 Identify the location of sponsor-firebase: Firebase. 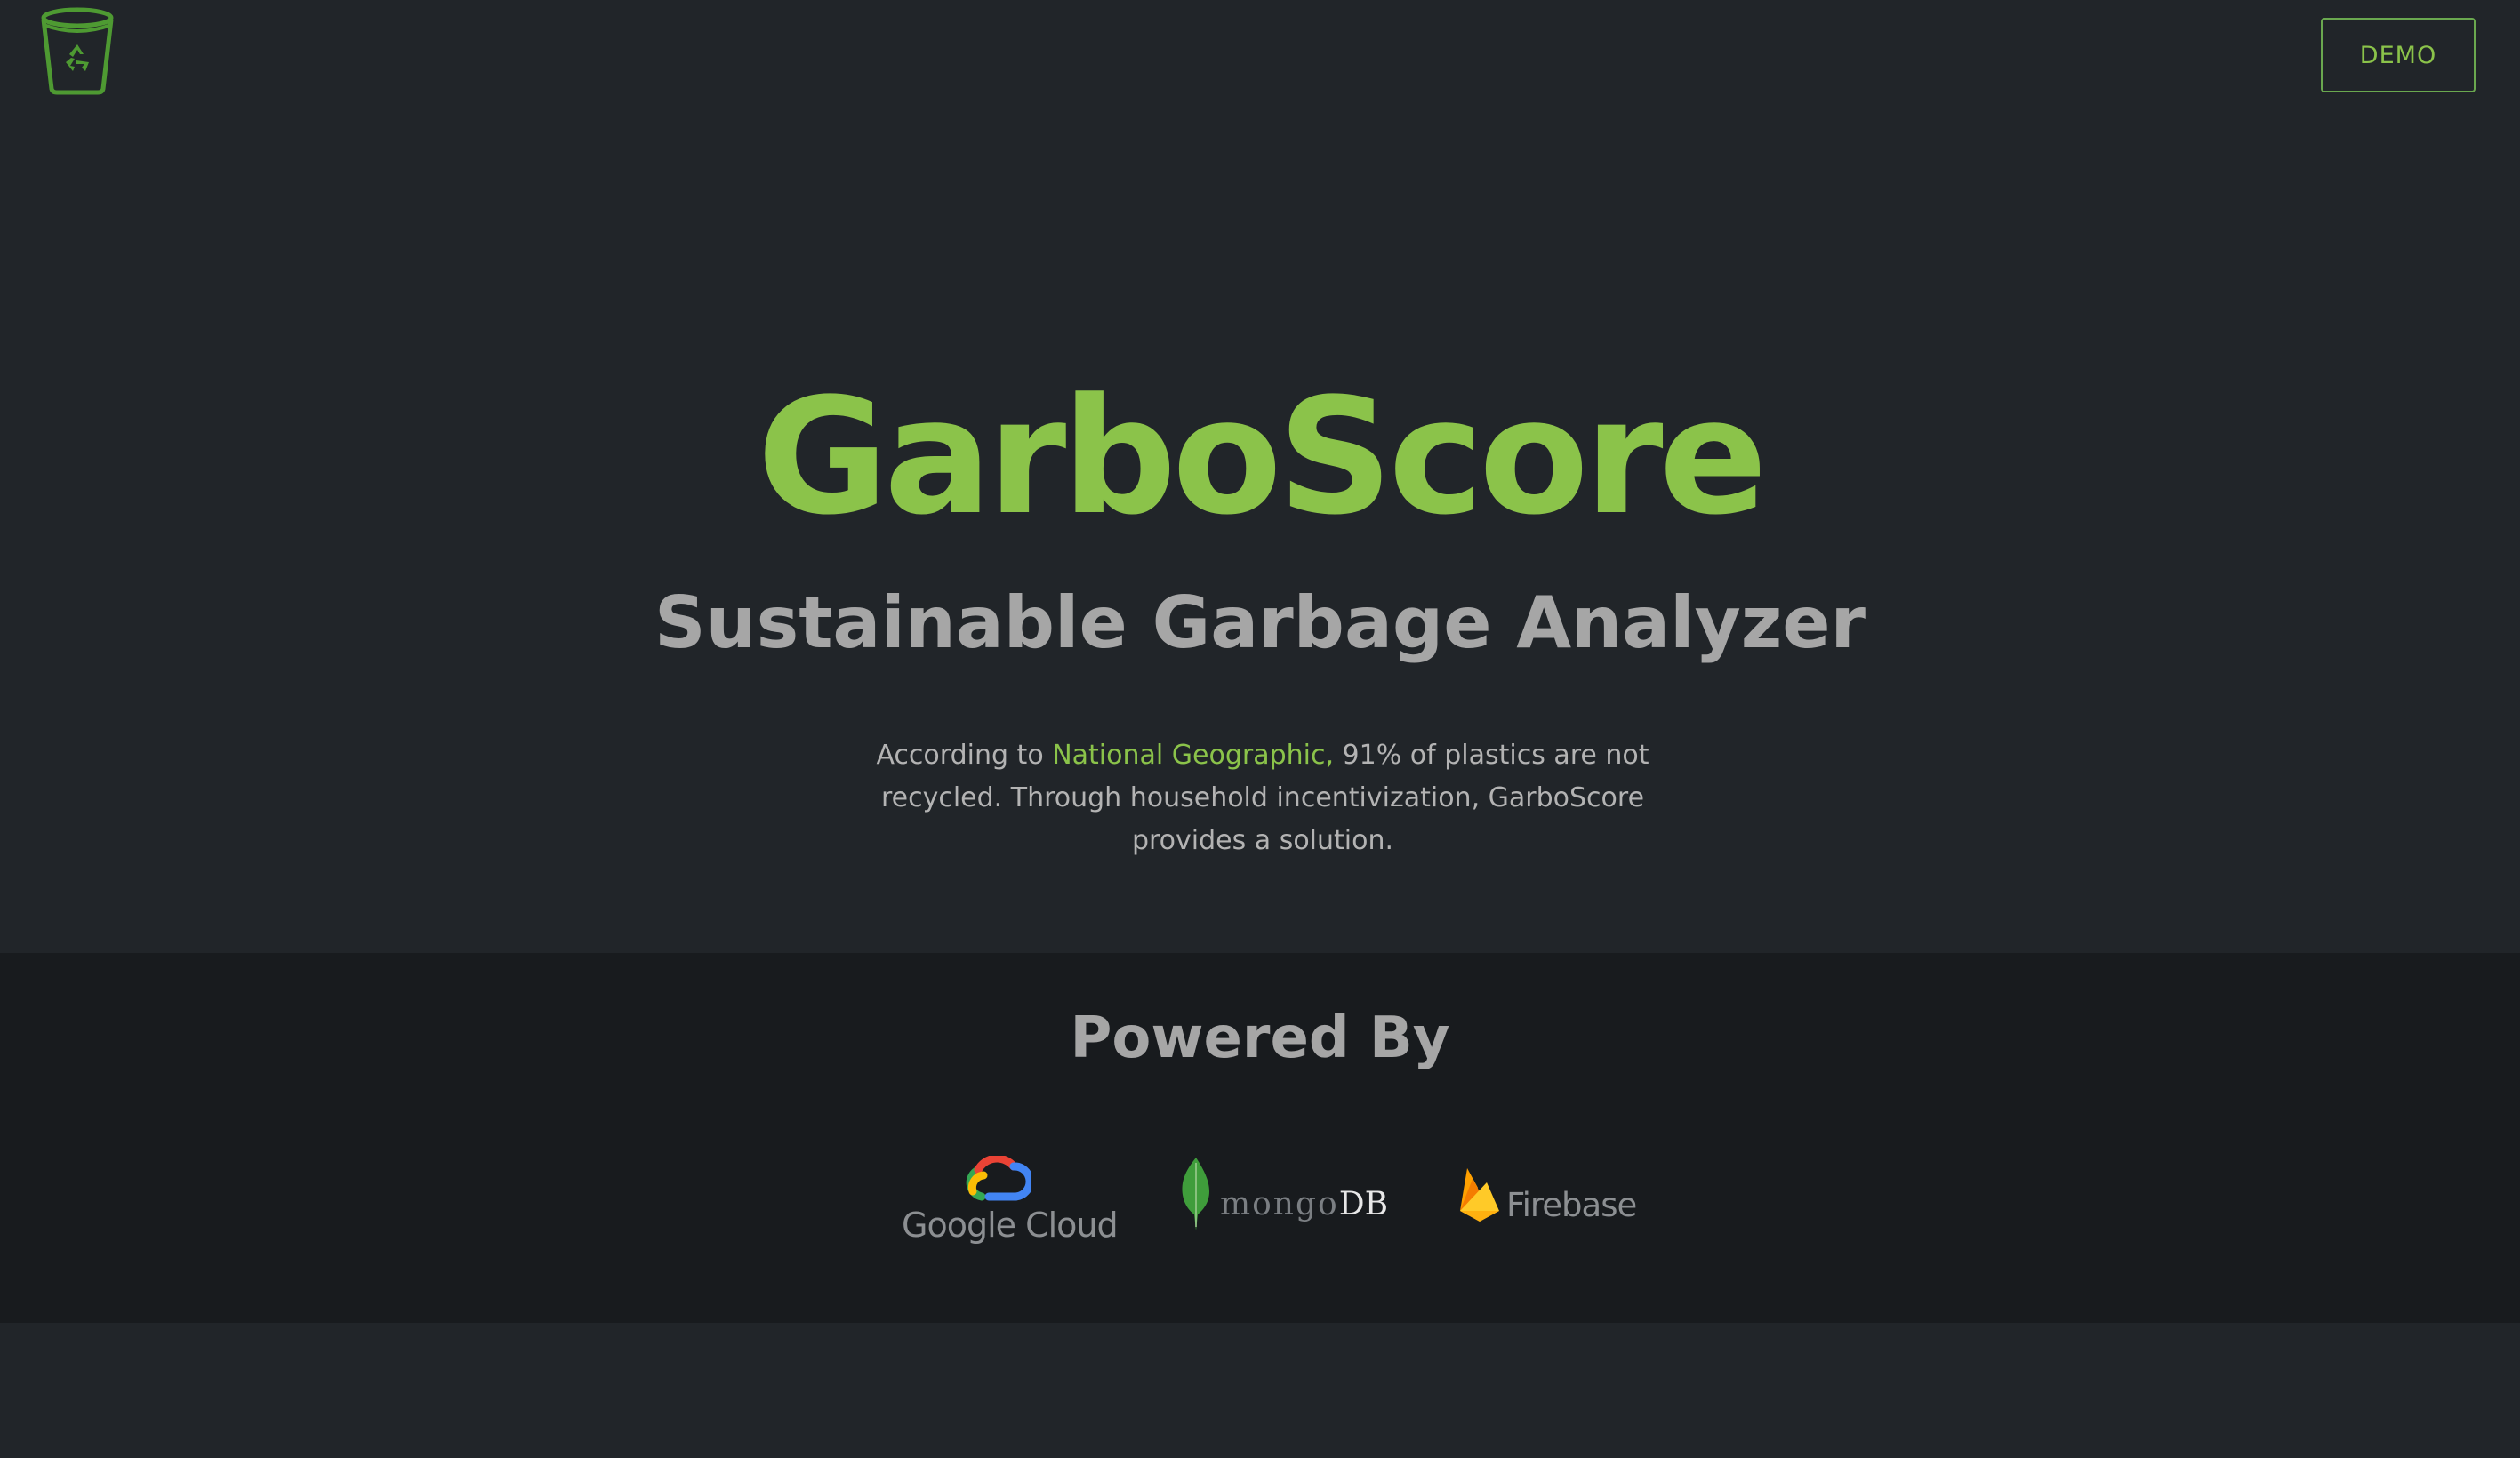
(1546, 1202).